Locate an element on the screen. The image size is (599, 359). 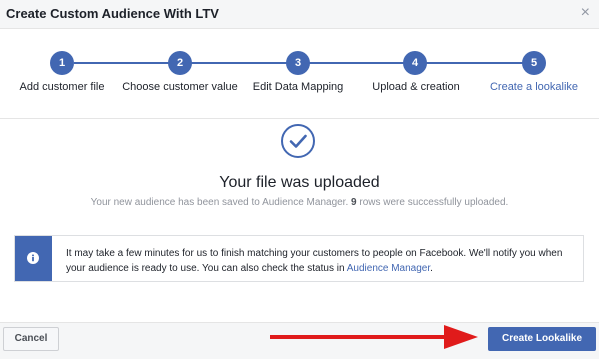
notice-period: . is located at coordinates (431, 268).